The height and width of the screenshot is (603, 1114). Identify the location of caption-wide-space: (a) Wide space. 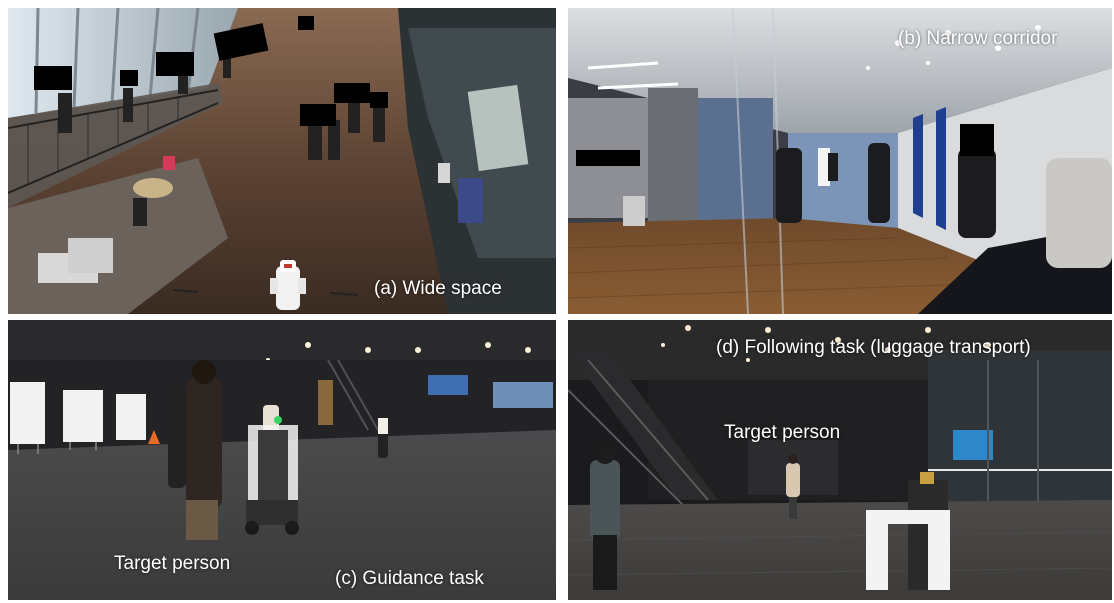
(438, 288).